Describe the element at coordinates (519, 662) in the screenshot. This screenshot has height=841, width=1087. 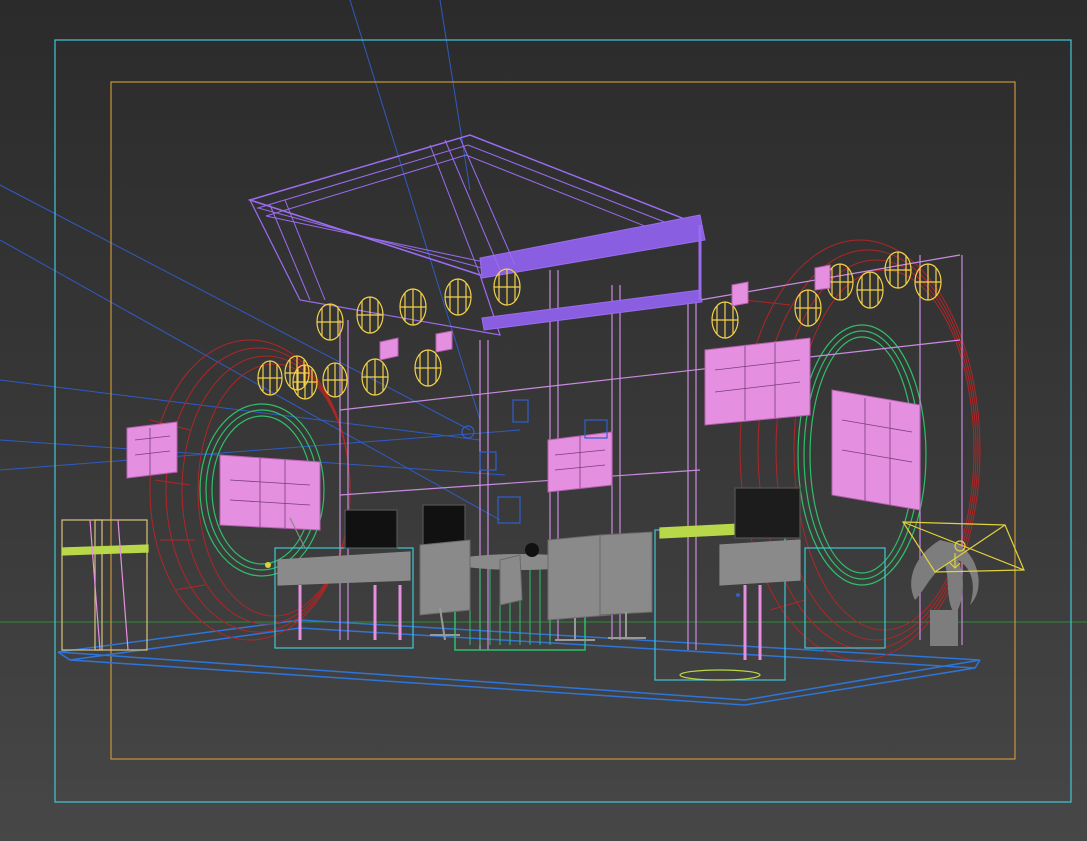
I see `floor-platform` at that location.